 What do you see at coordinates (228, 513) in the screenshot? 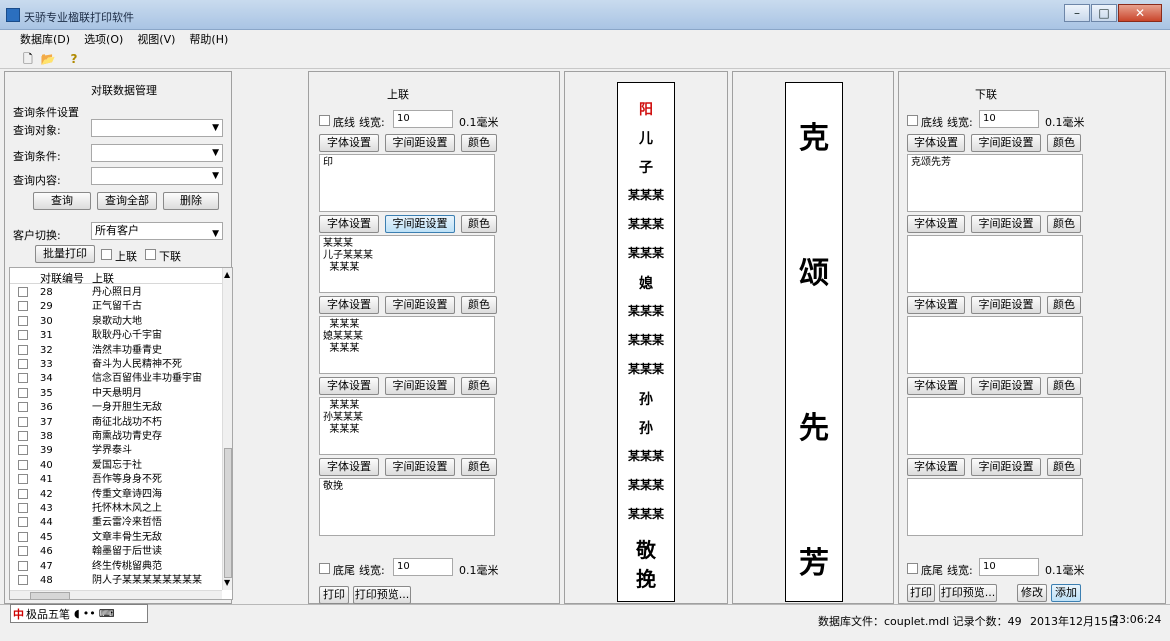
I see `scroll-thumb` at bounding box center [228, 513].